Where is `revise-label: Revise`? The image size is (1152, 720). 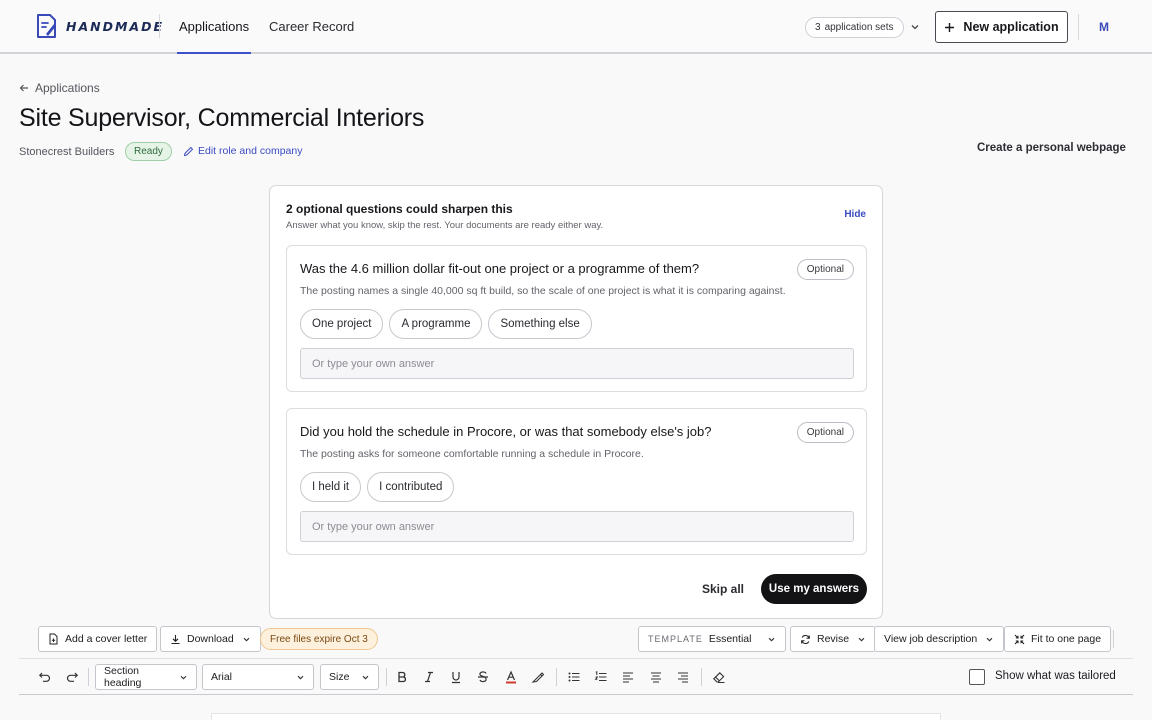 revise-label: Revise is located at coordinates (833, 639).